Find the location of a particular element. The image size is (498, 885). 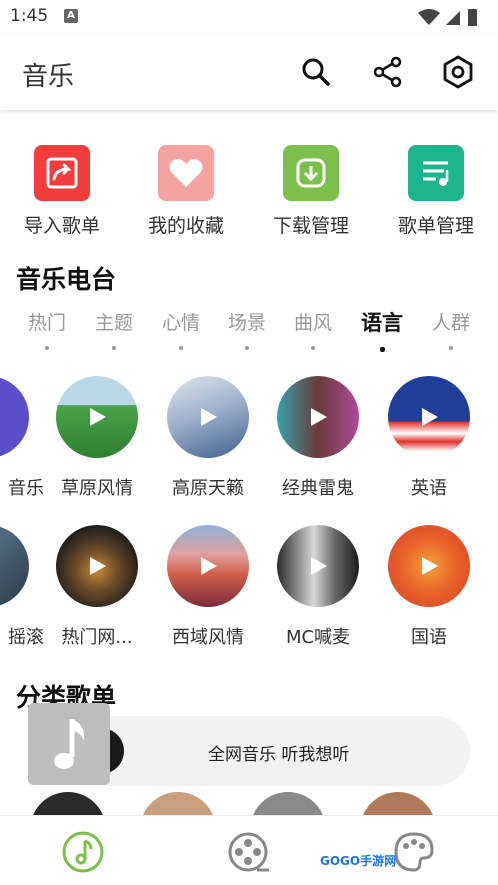

bottom-nav is located at coordinates (249, 850).